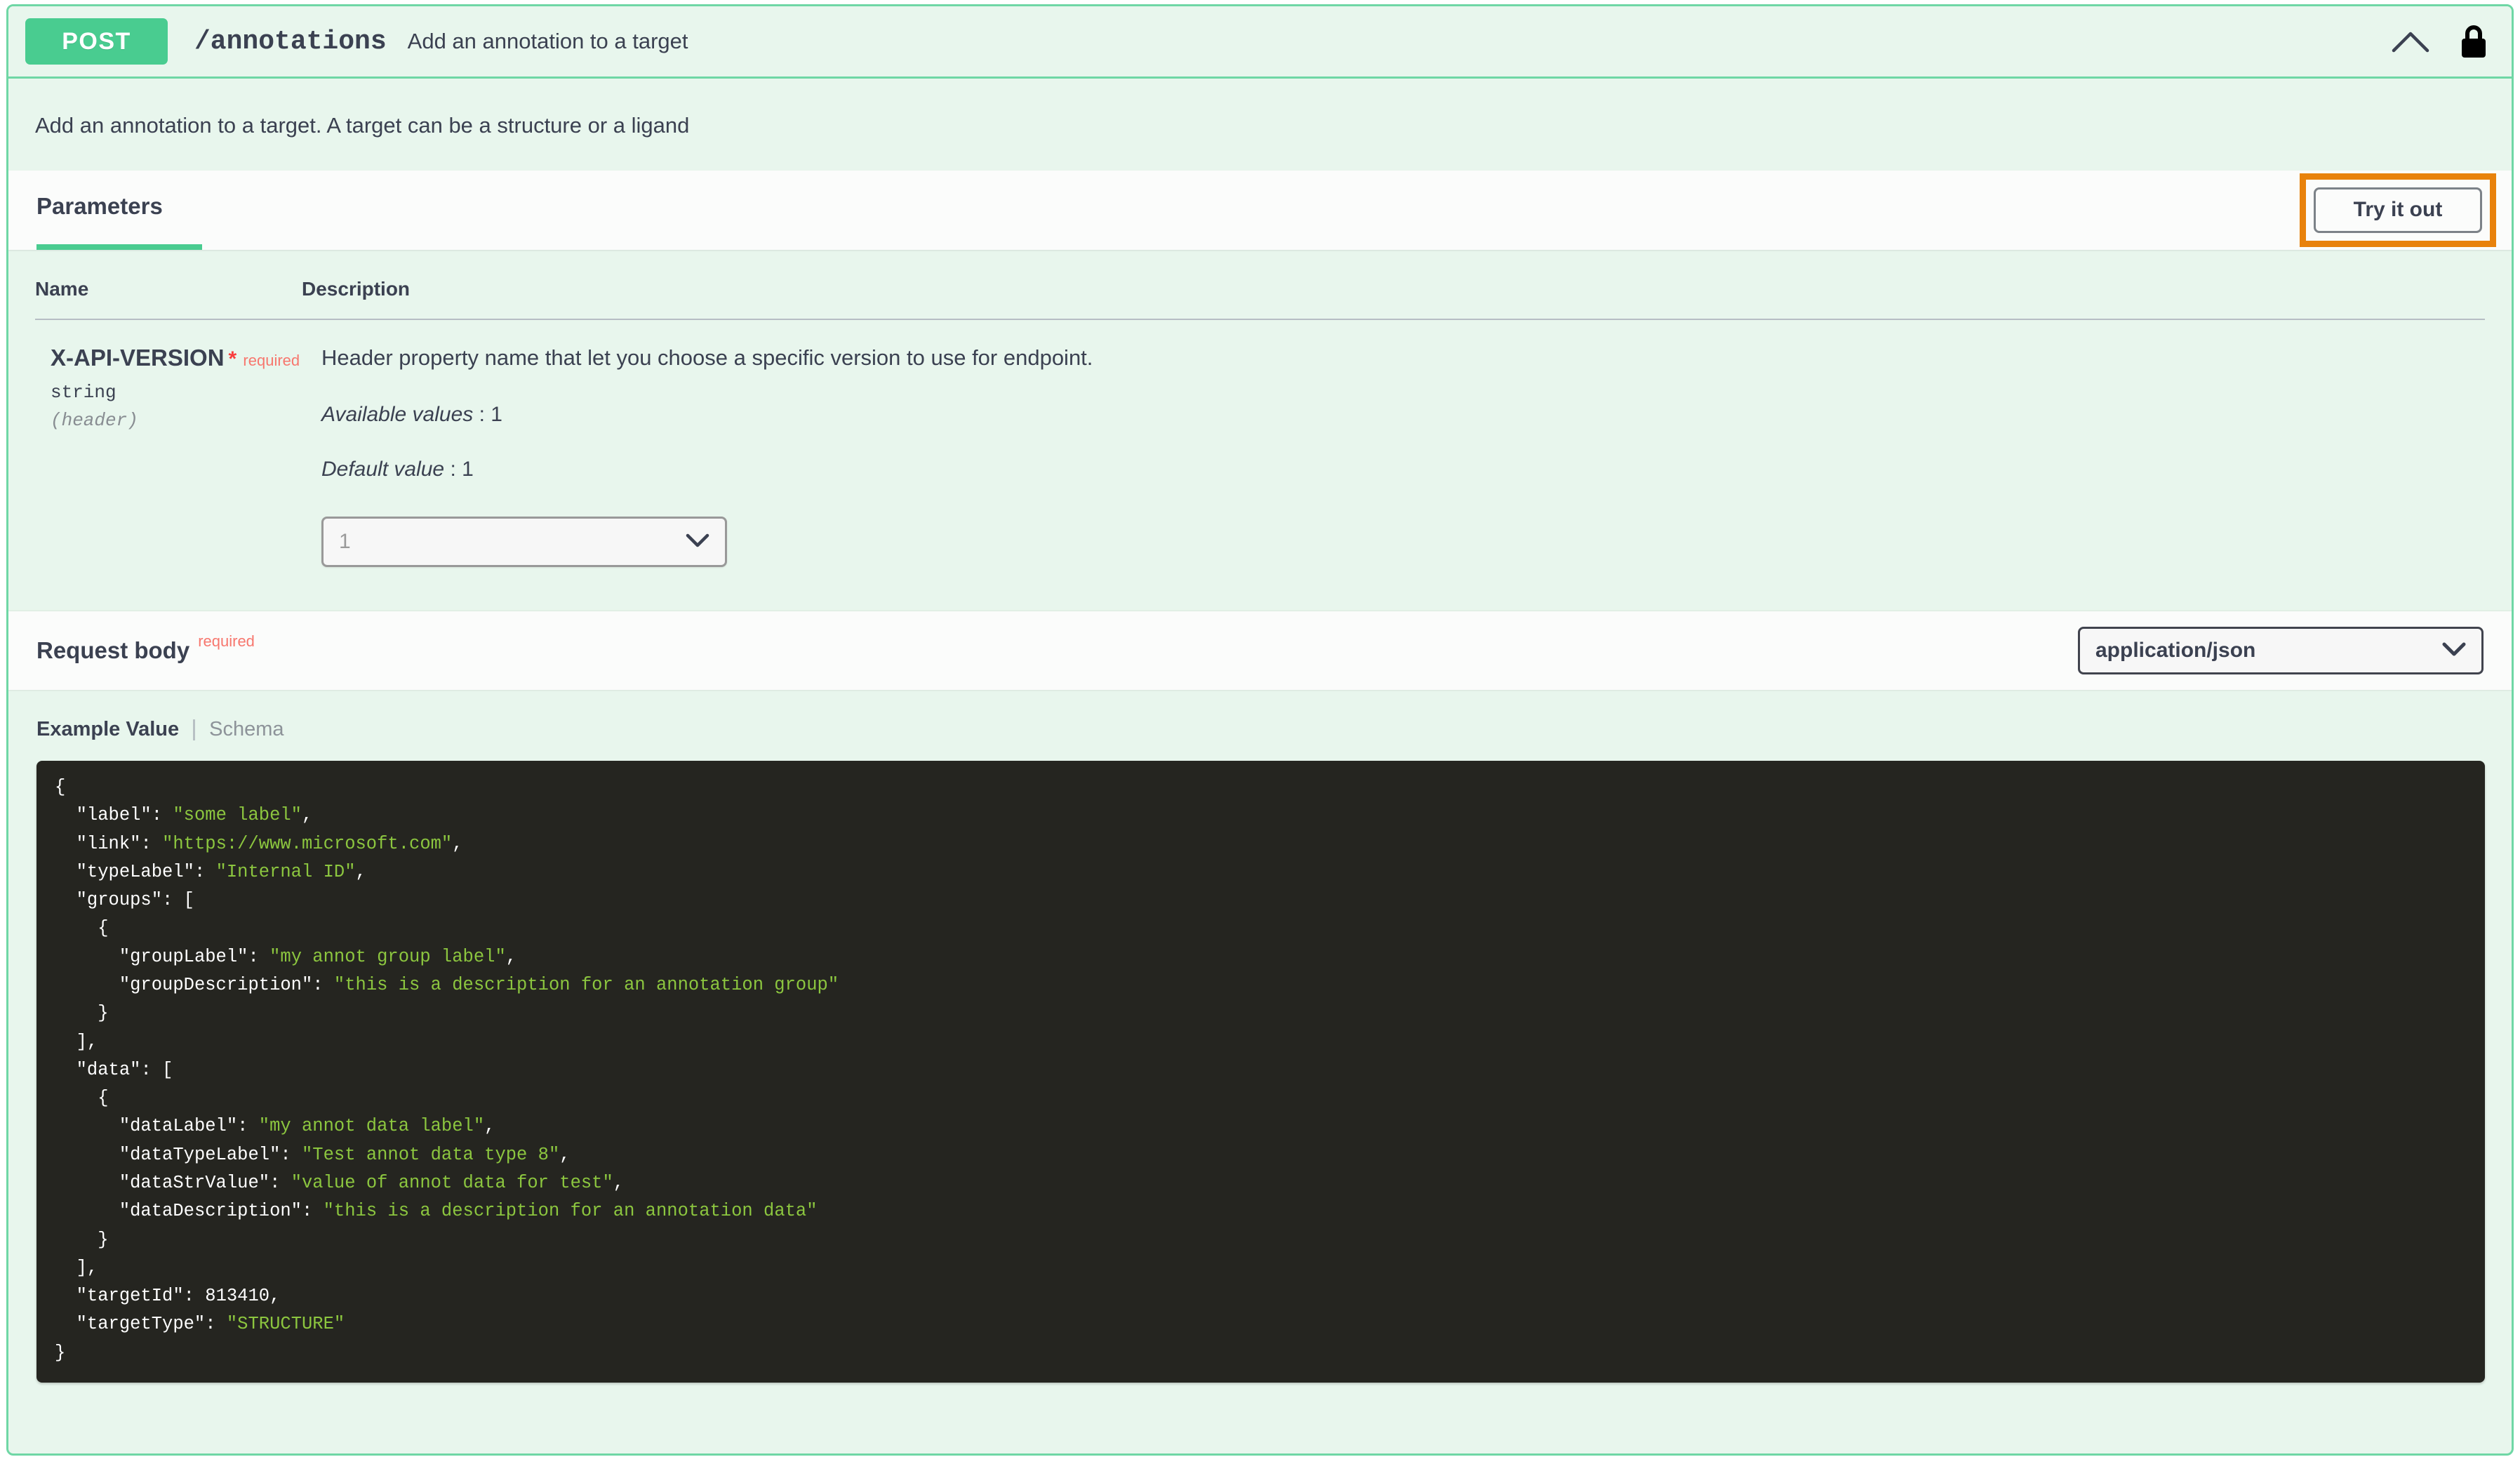 This screenshot has height=1457, width=2520. I want to click on tab-example-value: Example Value, so click(107, 729).